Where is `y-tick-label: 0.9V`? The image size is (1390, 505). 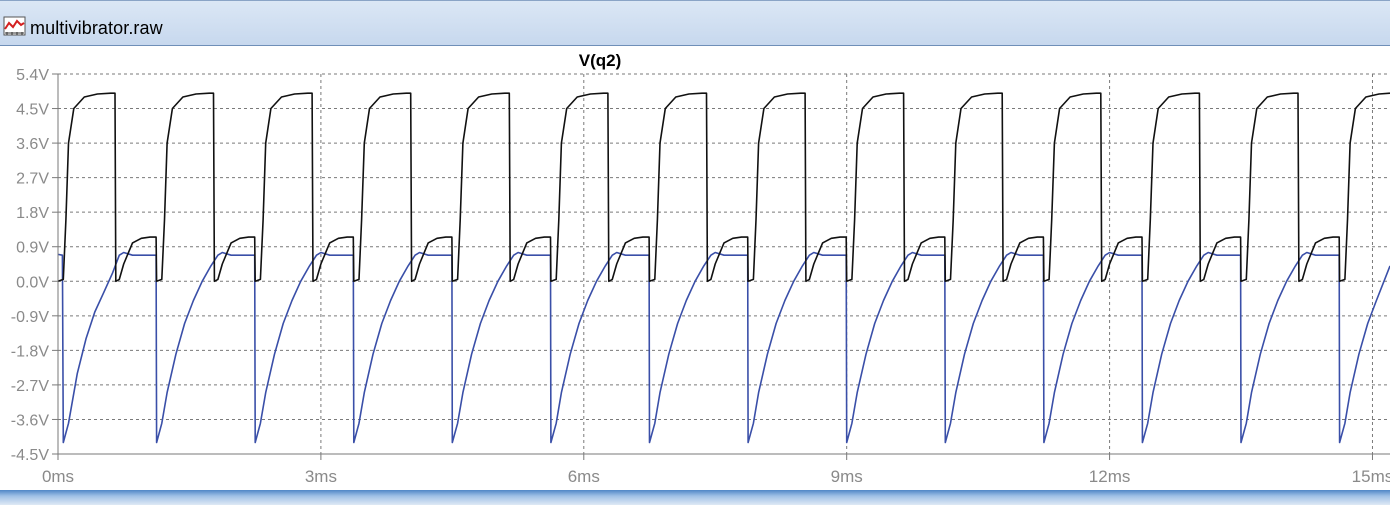 y-tick-label: 0.9V is located at coordinates (32, 248).